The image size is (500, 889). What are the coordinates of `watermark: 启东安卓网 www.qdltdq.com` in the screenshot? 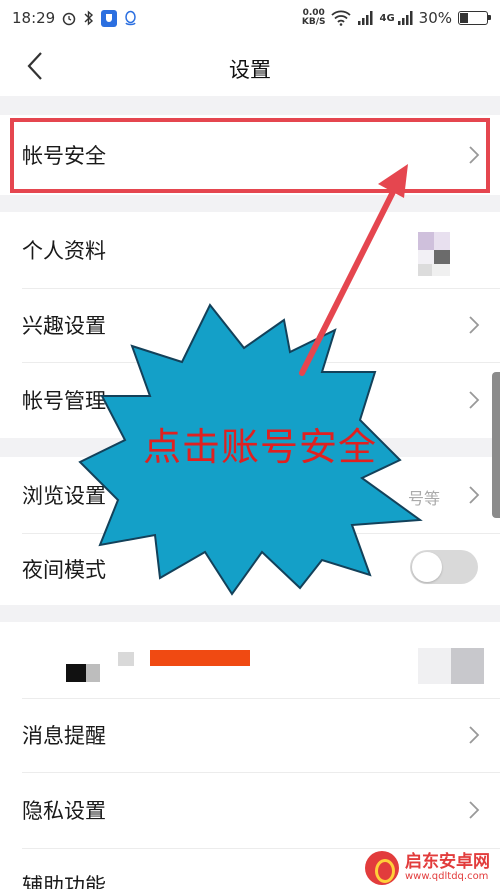 It's located at (427, 868).